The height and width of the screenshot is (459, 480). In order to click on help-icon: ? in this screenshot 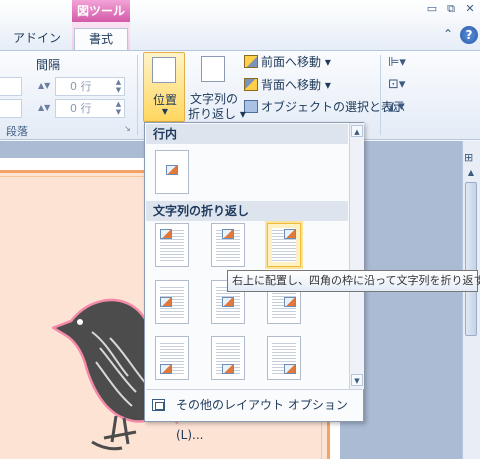, I will do `click(469, 35)`.